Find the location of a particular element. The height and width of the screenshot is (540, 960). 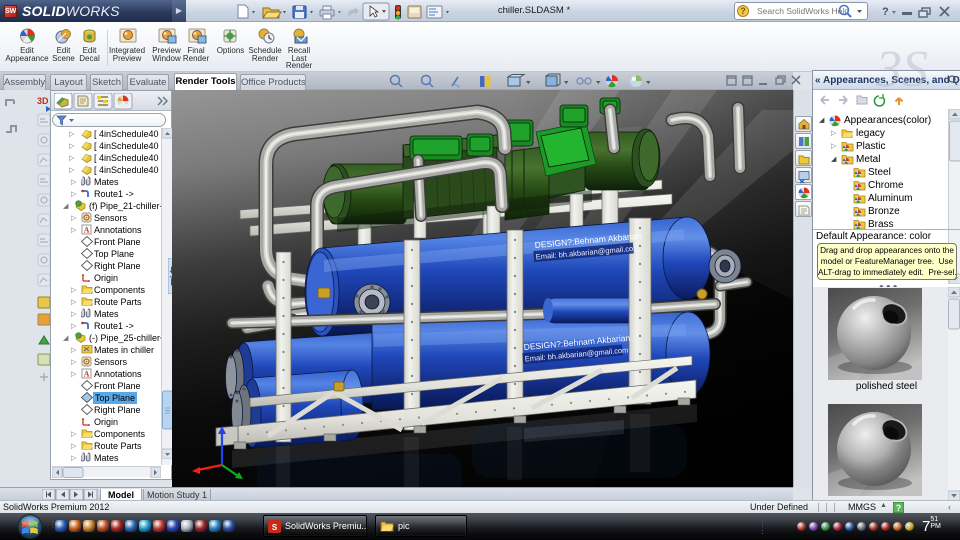

svg-text: 3D is located at coordinates (43, 101).